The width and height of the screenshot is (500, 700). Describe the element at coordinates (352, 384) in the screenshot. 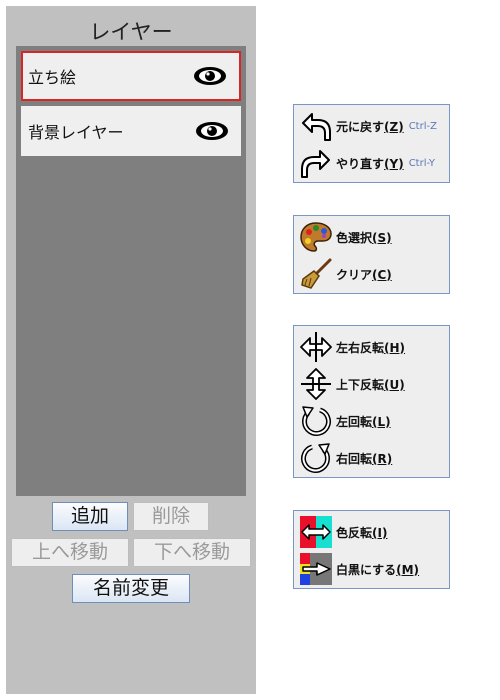

I see `flip-vertical-button: 上下反転(U)` at that location.